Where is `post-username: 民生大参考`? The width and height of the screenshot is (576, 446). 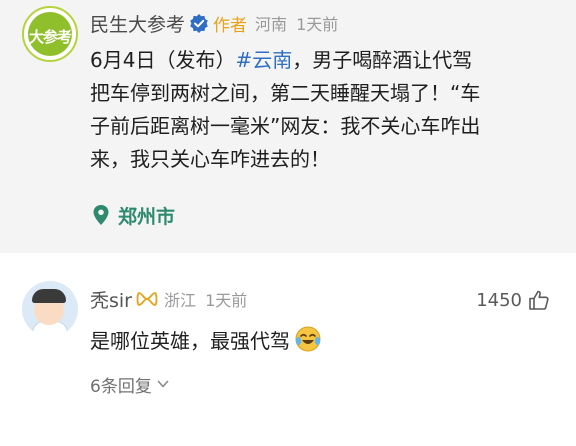
post-username: 民生大参考 is located at coordinates (137, 23).